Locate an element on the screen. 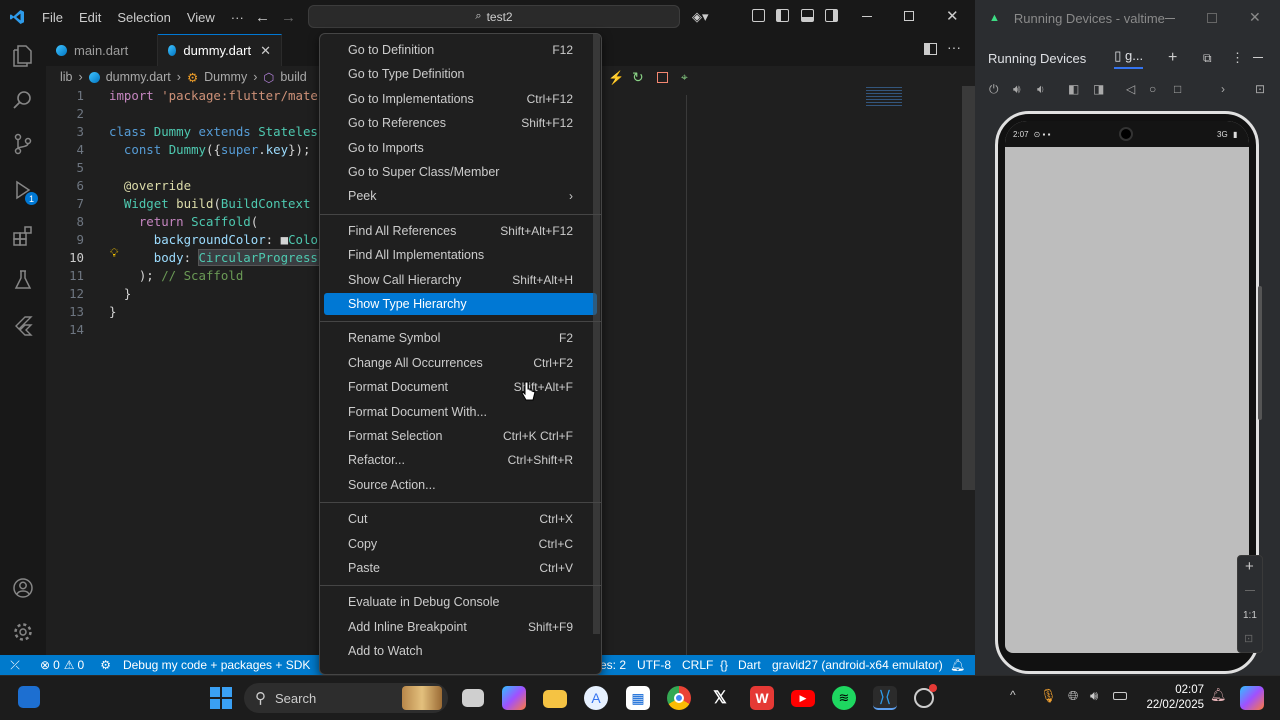 The image size is (1280, 720). encoding: UTF-8 is located at coordinates (654, 665).